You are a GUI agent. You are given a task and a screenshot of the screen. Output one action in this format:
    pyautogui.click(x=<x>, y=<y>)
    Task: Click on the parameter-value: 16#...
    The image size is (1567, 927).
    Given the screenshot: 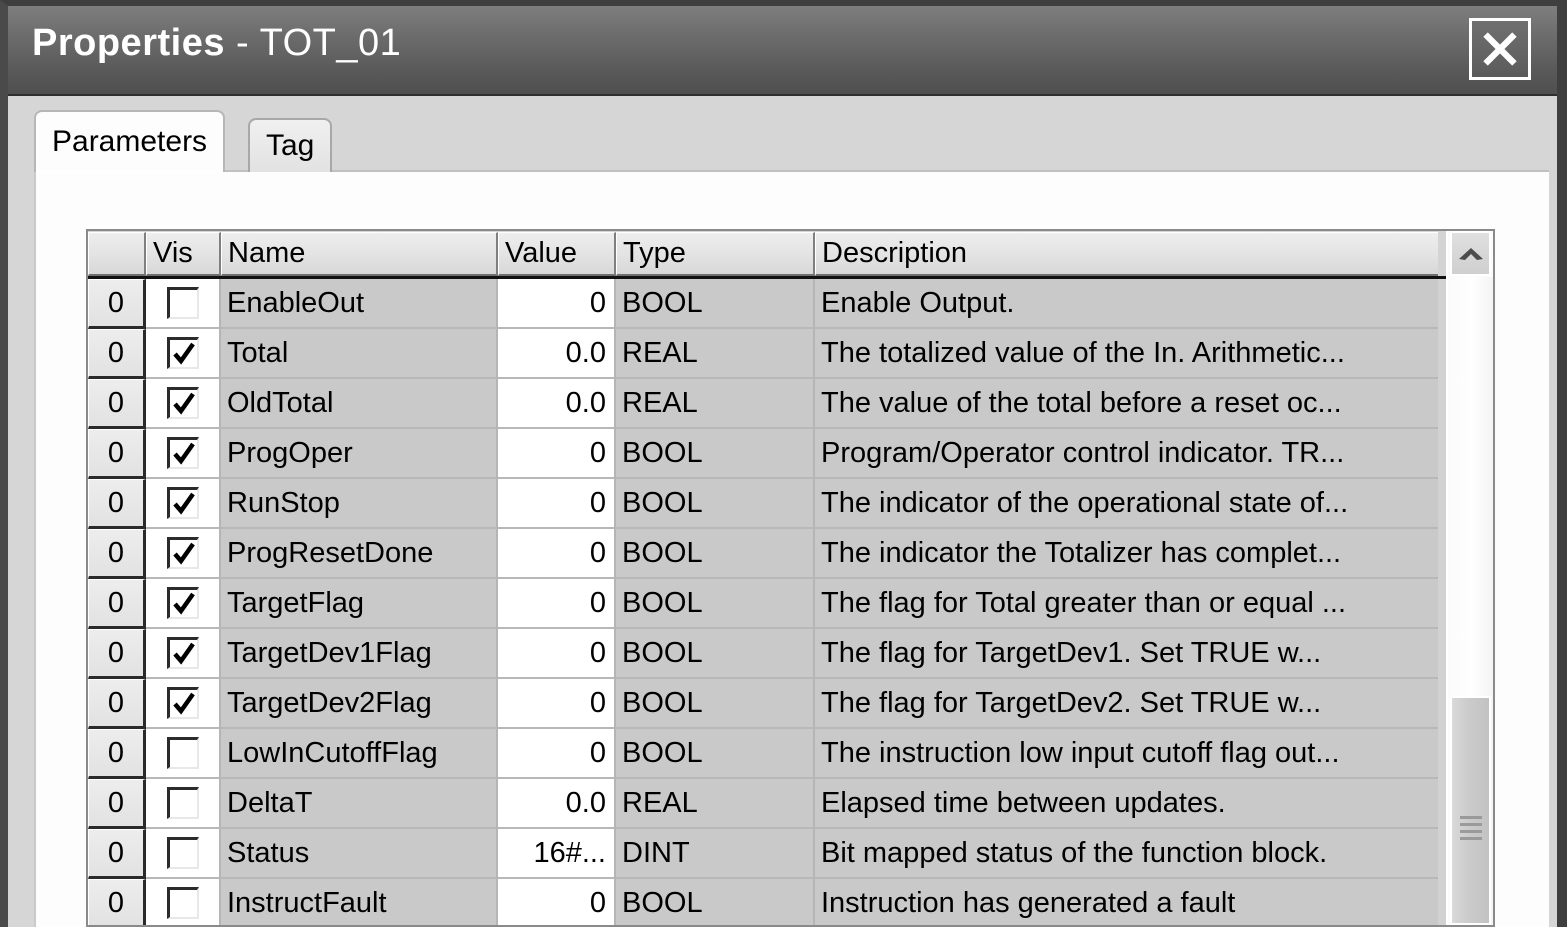 What is the action you would take?
    pyautogui.click(x=557, y=854)
    